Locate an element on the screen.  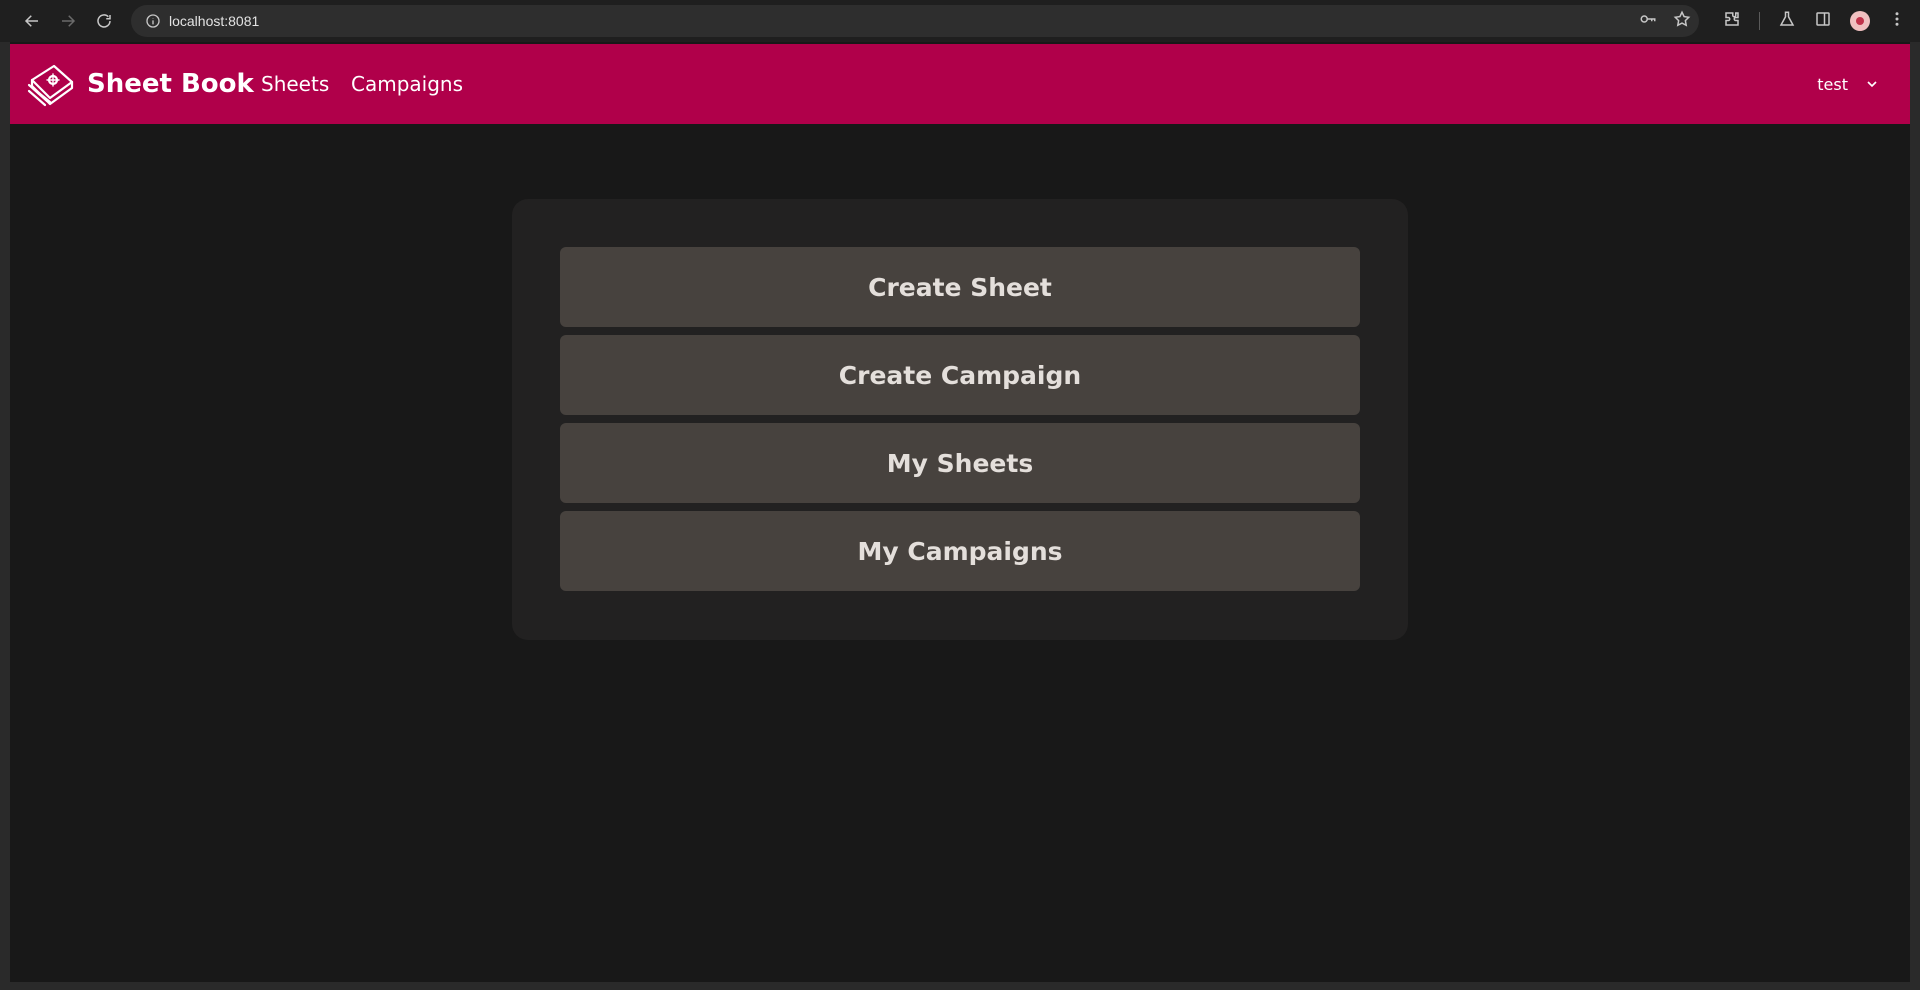
create-sheet-button: Create Sheet is located at coordinates (960, 287).